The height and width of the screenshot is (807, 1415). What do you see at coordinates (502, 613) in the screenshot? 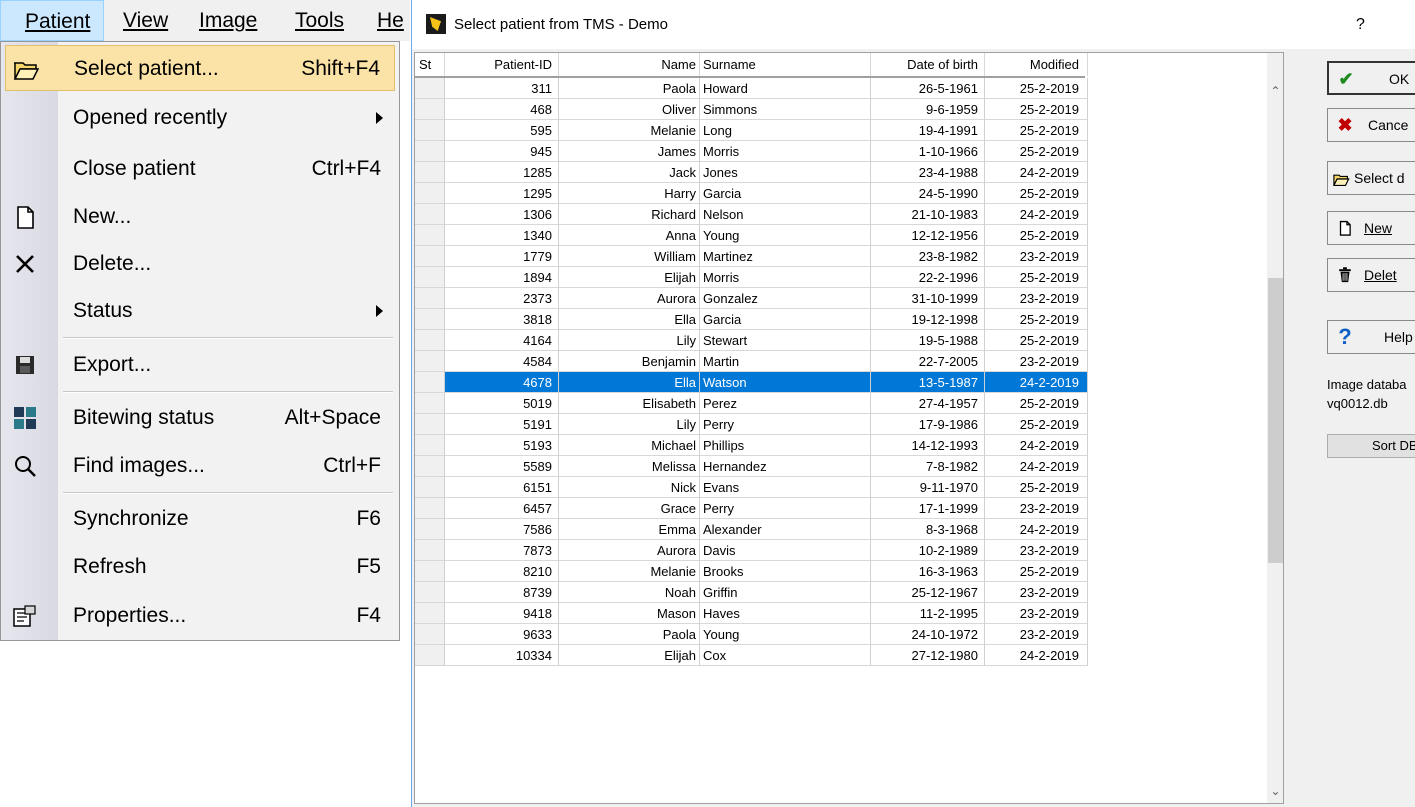
I see `patient-id-cell: 9418` at bounding box center [502, 613].